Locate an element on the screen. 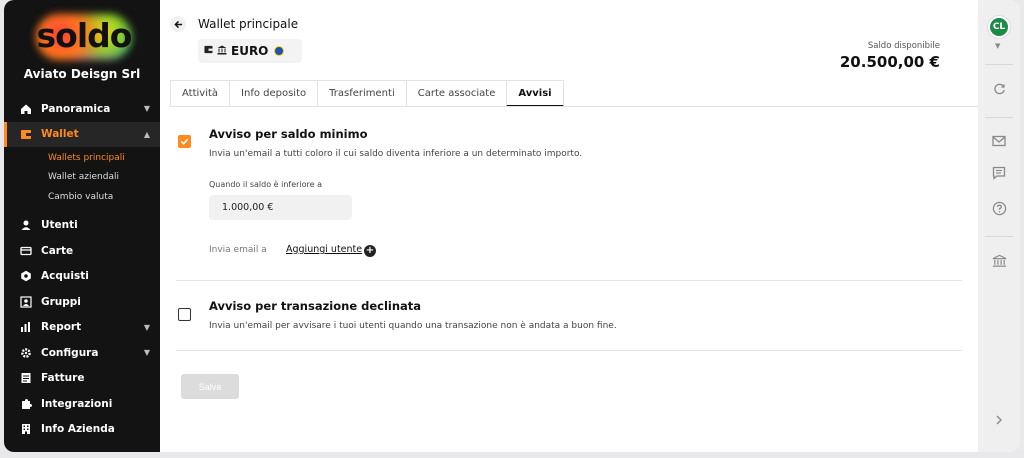 The image size is (1024, 458). eu-flag-icon is located at coordinates (279, 51).